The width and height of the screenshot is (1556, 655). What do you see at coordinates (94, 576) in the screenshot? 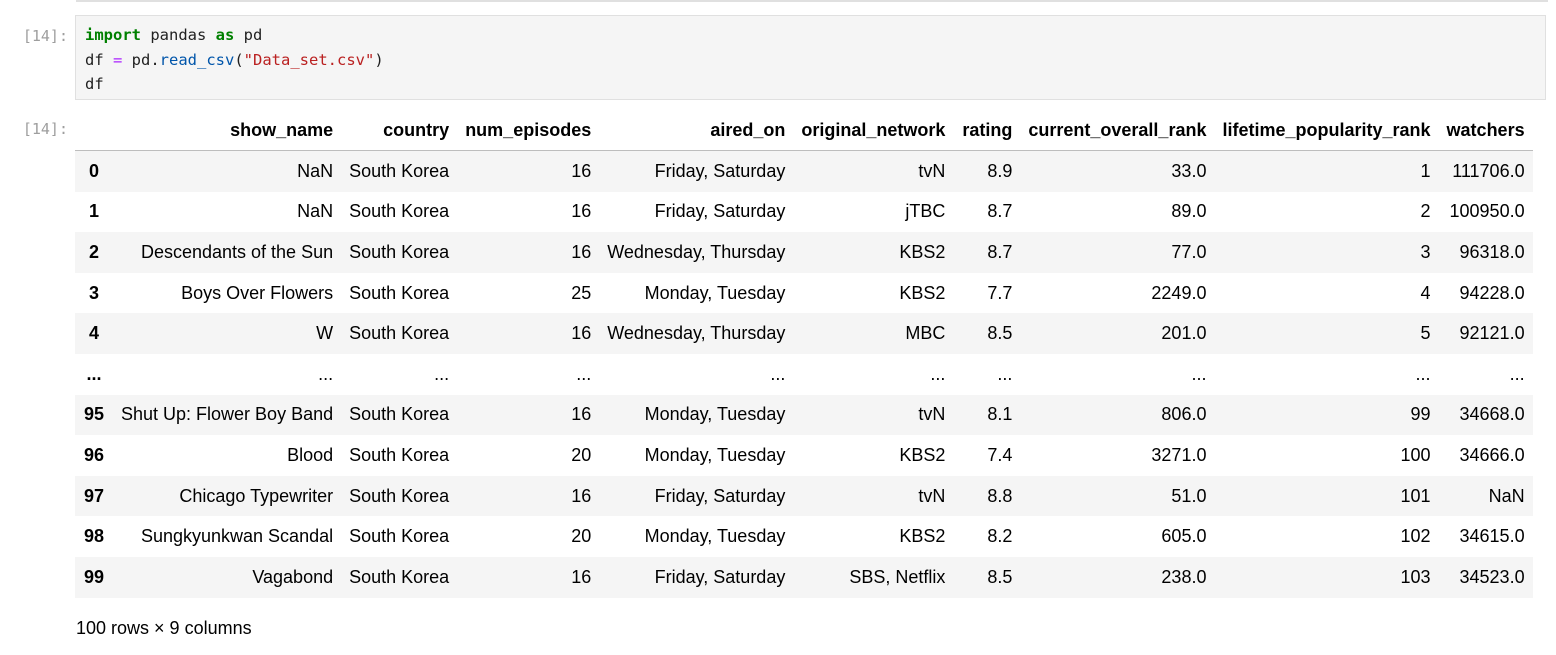
I see `row-index: 99` at bounding box center [94, 576].